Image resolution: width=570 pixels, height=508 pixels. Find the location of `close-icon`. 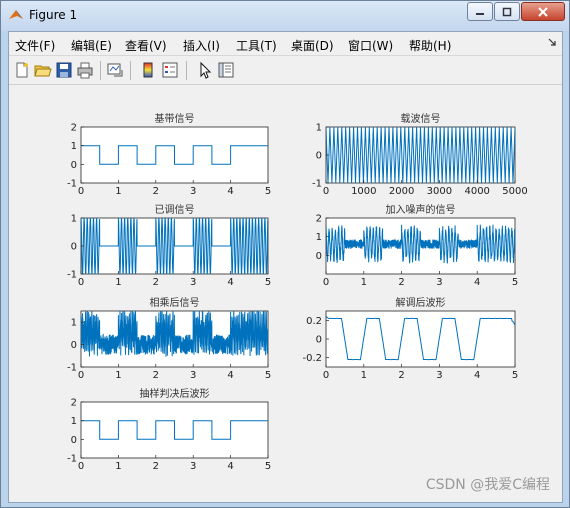

close-icon is located at coordinates (543, 11).